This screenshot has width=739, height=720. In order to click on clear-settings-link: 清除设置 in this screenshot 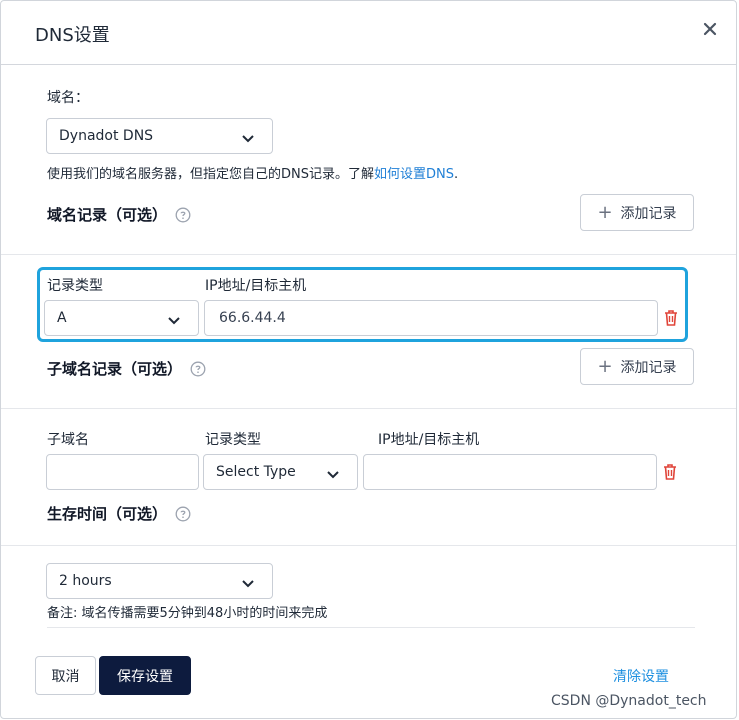, I will do `click(641, 676)`.